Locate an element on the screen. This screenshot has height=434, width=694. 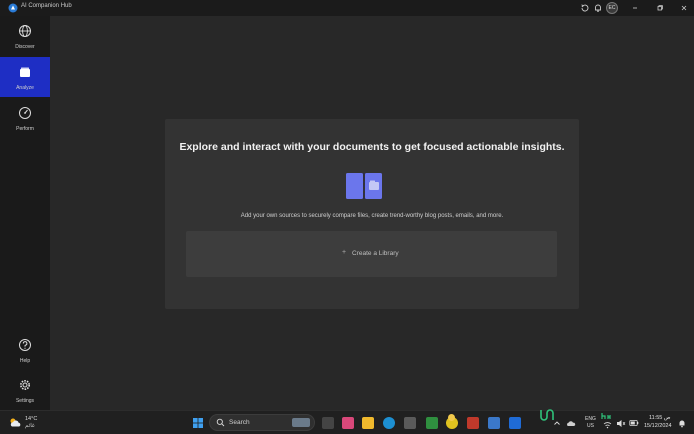
chevron-up-icon is located at coordinates (557, 423).